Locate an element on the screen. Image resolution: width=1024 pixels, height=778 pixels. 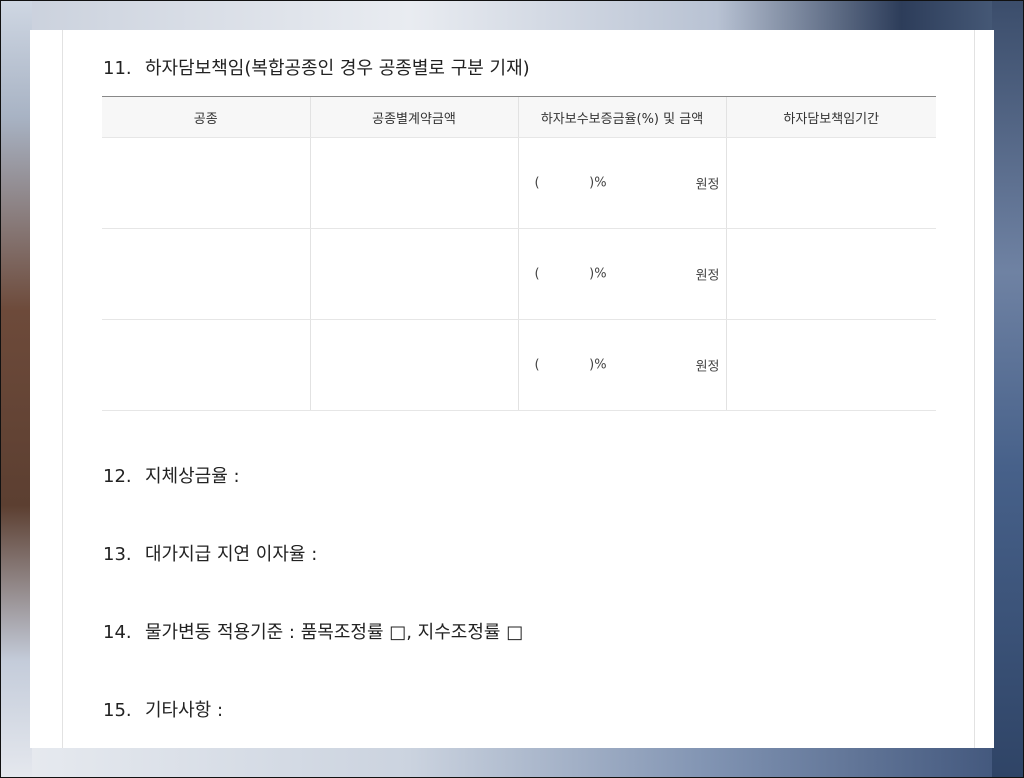
column-header-warranty-rate: 하자보수보증금율(%) 및 금액 is located at coordinates (621, 117).